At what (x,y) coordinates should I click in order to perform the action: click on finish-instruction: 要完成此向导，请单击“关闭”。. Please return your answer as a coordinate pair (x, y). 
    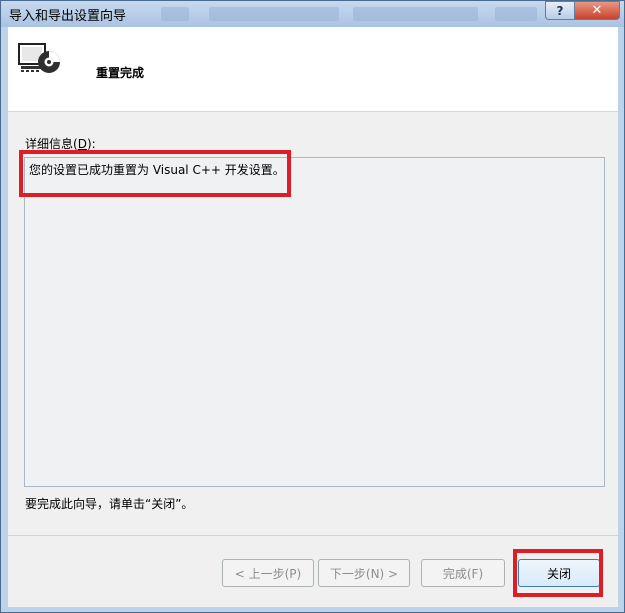
    Looking at the image, I should click on (109, 504).